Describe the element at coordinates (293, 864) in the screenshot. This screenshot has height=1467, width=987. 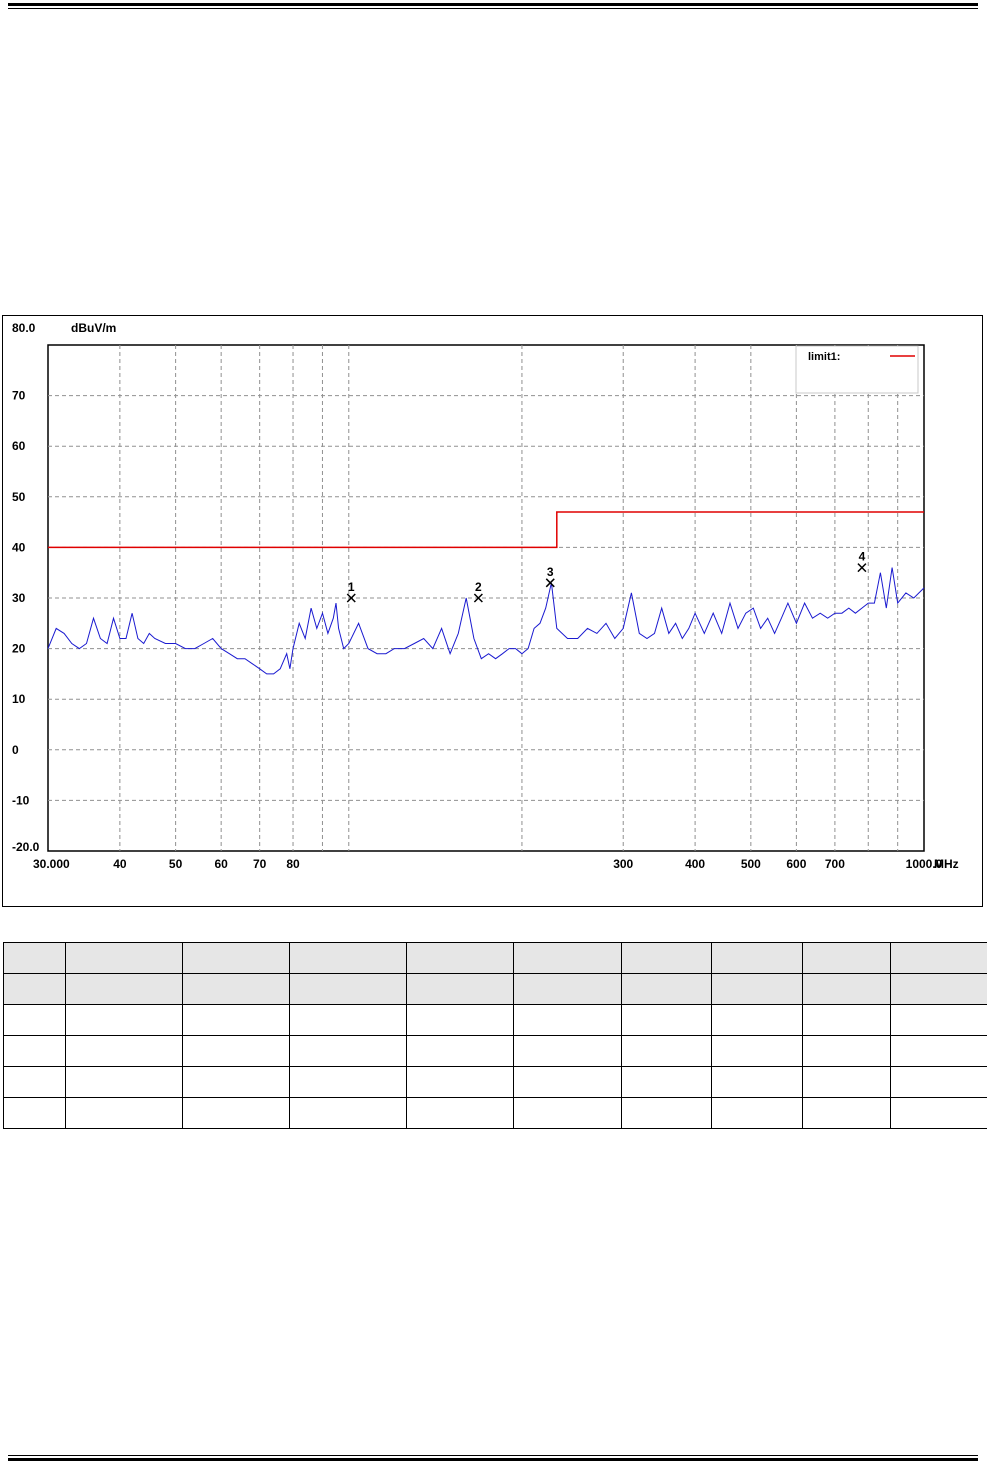
I see `x-tick-label: 80` at that location.